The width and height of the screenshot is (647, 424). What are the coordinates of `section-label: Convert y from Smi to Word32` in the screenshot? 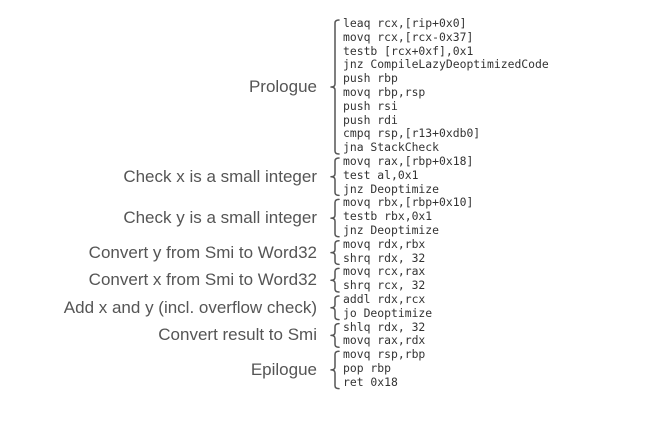 It's located at (202, 252).